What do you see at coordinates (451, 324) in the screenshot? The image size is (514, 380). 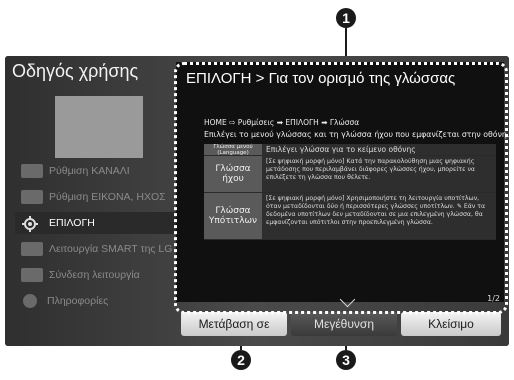 I see `close-button: Κλείσιμο` at bounding box center [451, 324].